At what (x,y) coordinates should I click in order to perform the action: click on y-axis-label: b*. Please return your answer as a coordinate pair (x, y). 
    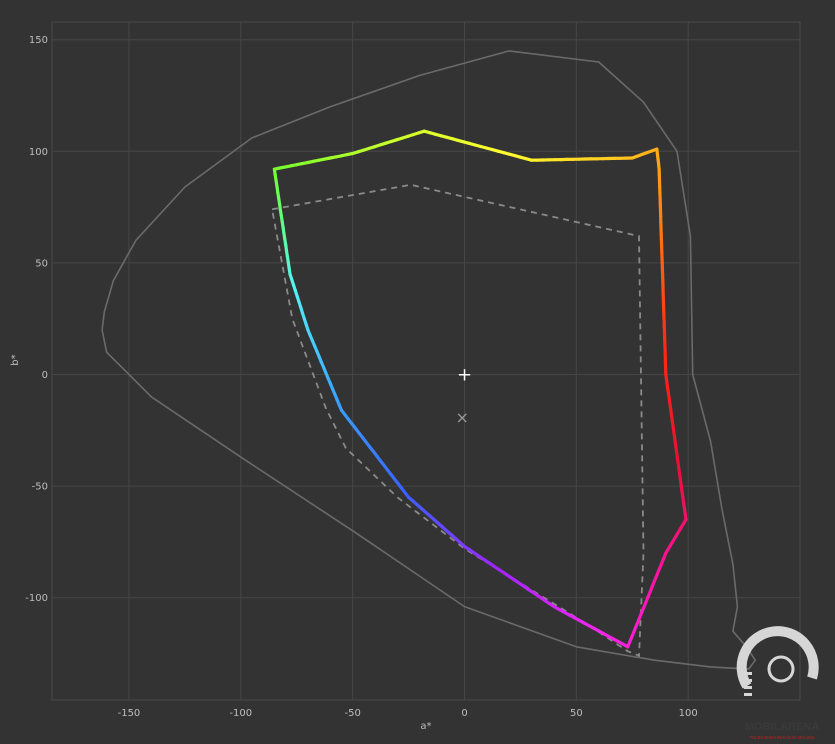
    Looking at the image, I should click on (15, 359).